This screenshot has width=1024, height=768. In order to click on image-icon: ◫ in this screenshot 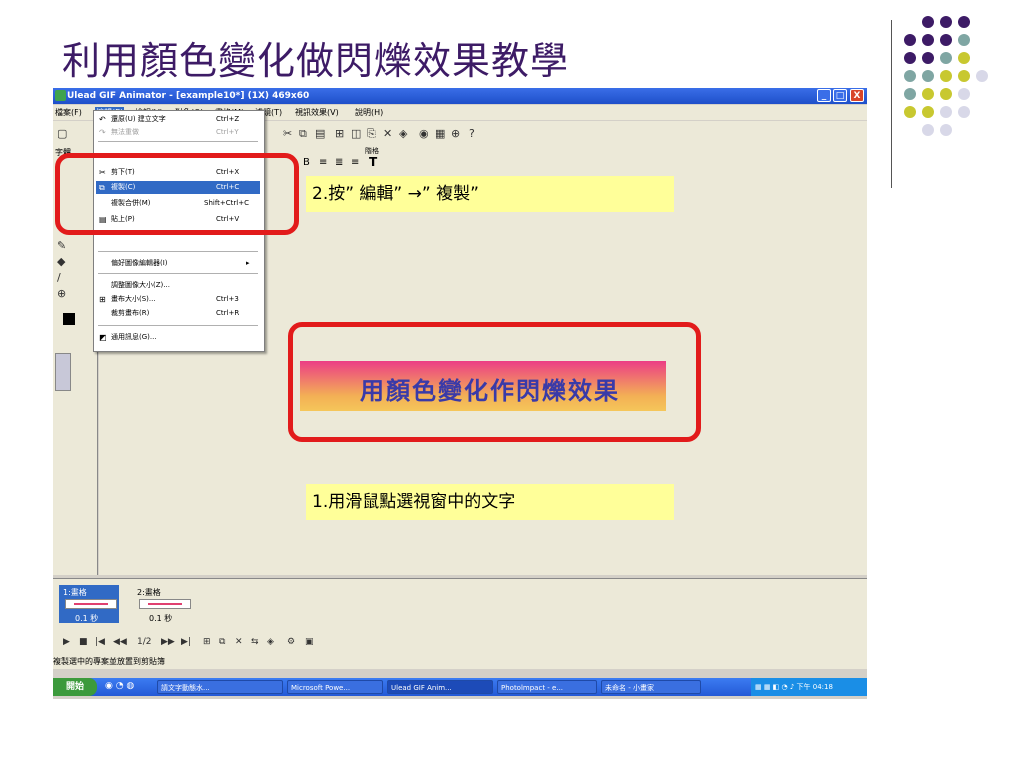, I will do `click(356, 133)`.